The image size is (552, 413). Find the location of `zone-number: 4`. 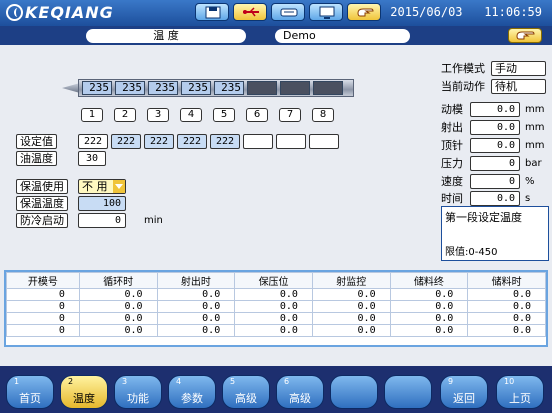

zone-number: 4 is located at coordinates (191, 115).